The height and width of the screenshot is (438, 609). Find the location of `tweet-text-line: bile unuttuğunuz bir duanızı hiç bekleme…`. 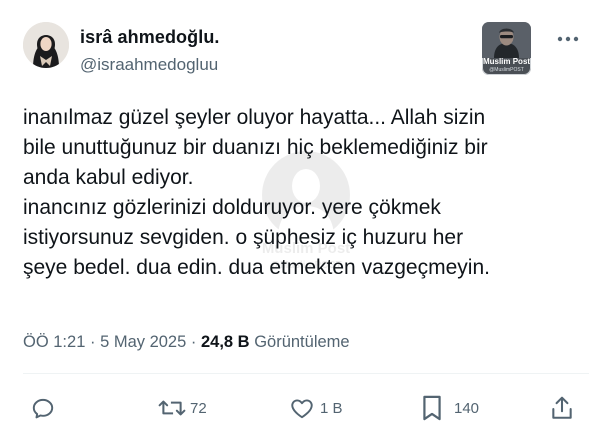

tweet-text-line: bile unuttuğunuz bir duanızı hiç bekleme… is located at coordinates (255, 147).